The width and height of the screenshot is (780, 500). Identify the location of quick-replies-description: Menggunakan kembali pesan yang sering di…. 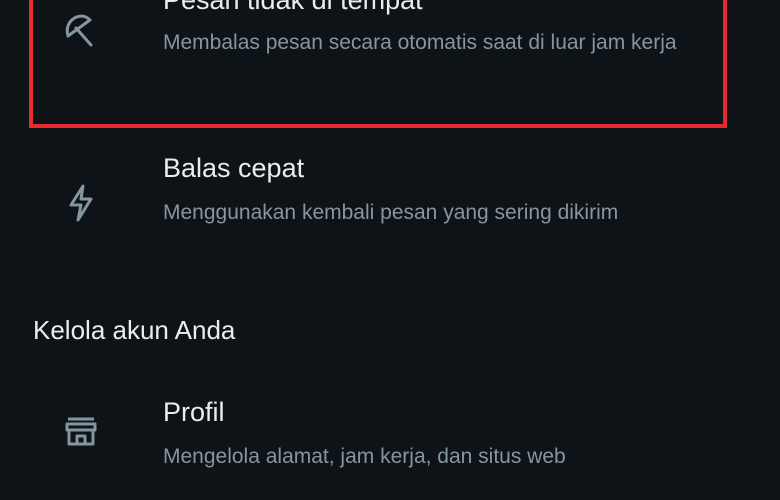
(391, 212).